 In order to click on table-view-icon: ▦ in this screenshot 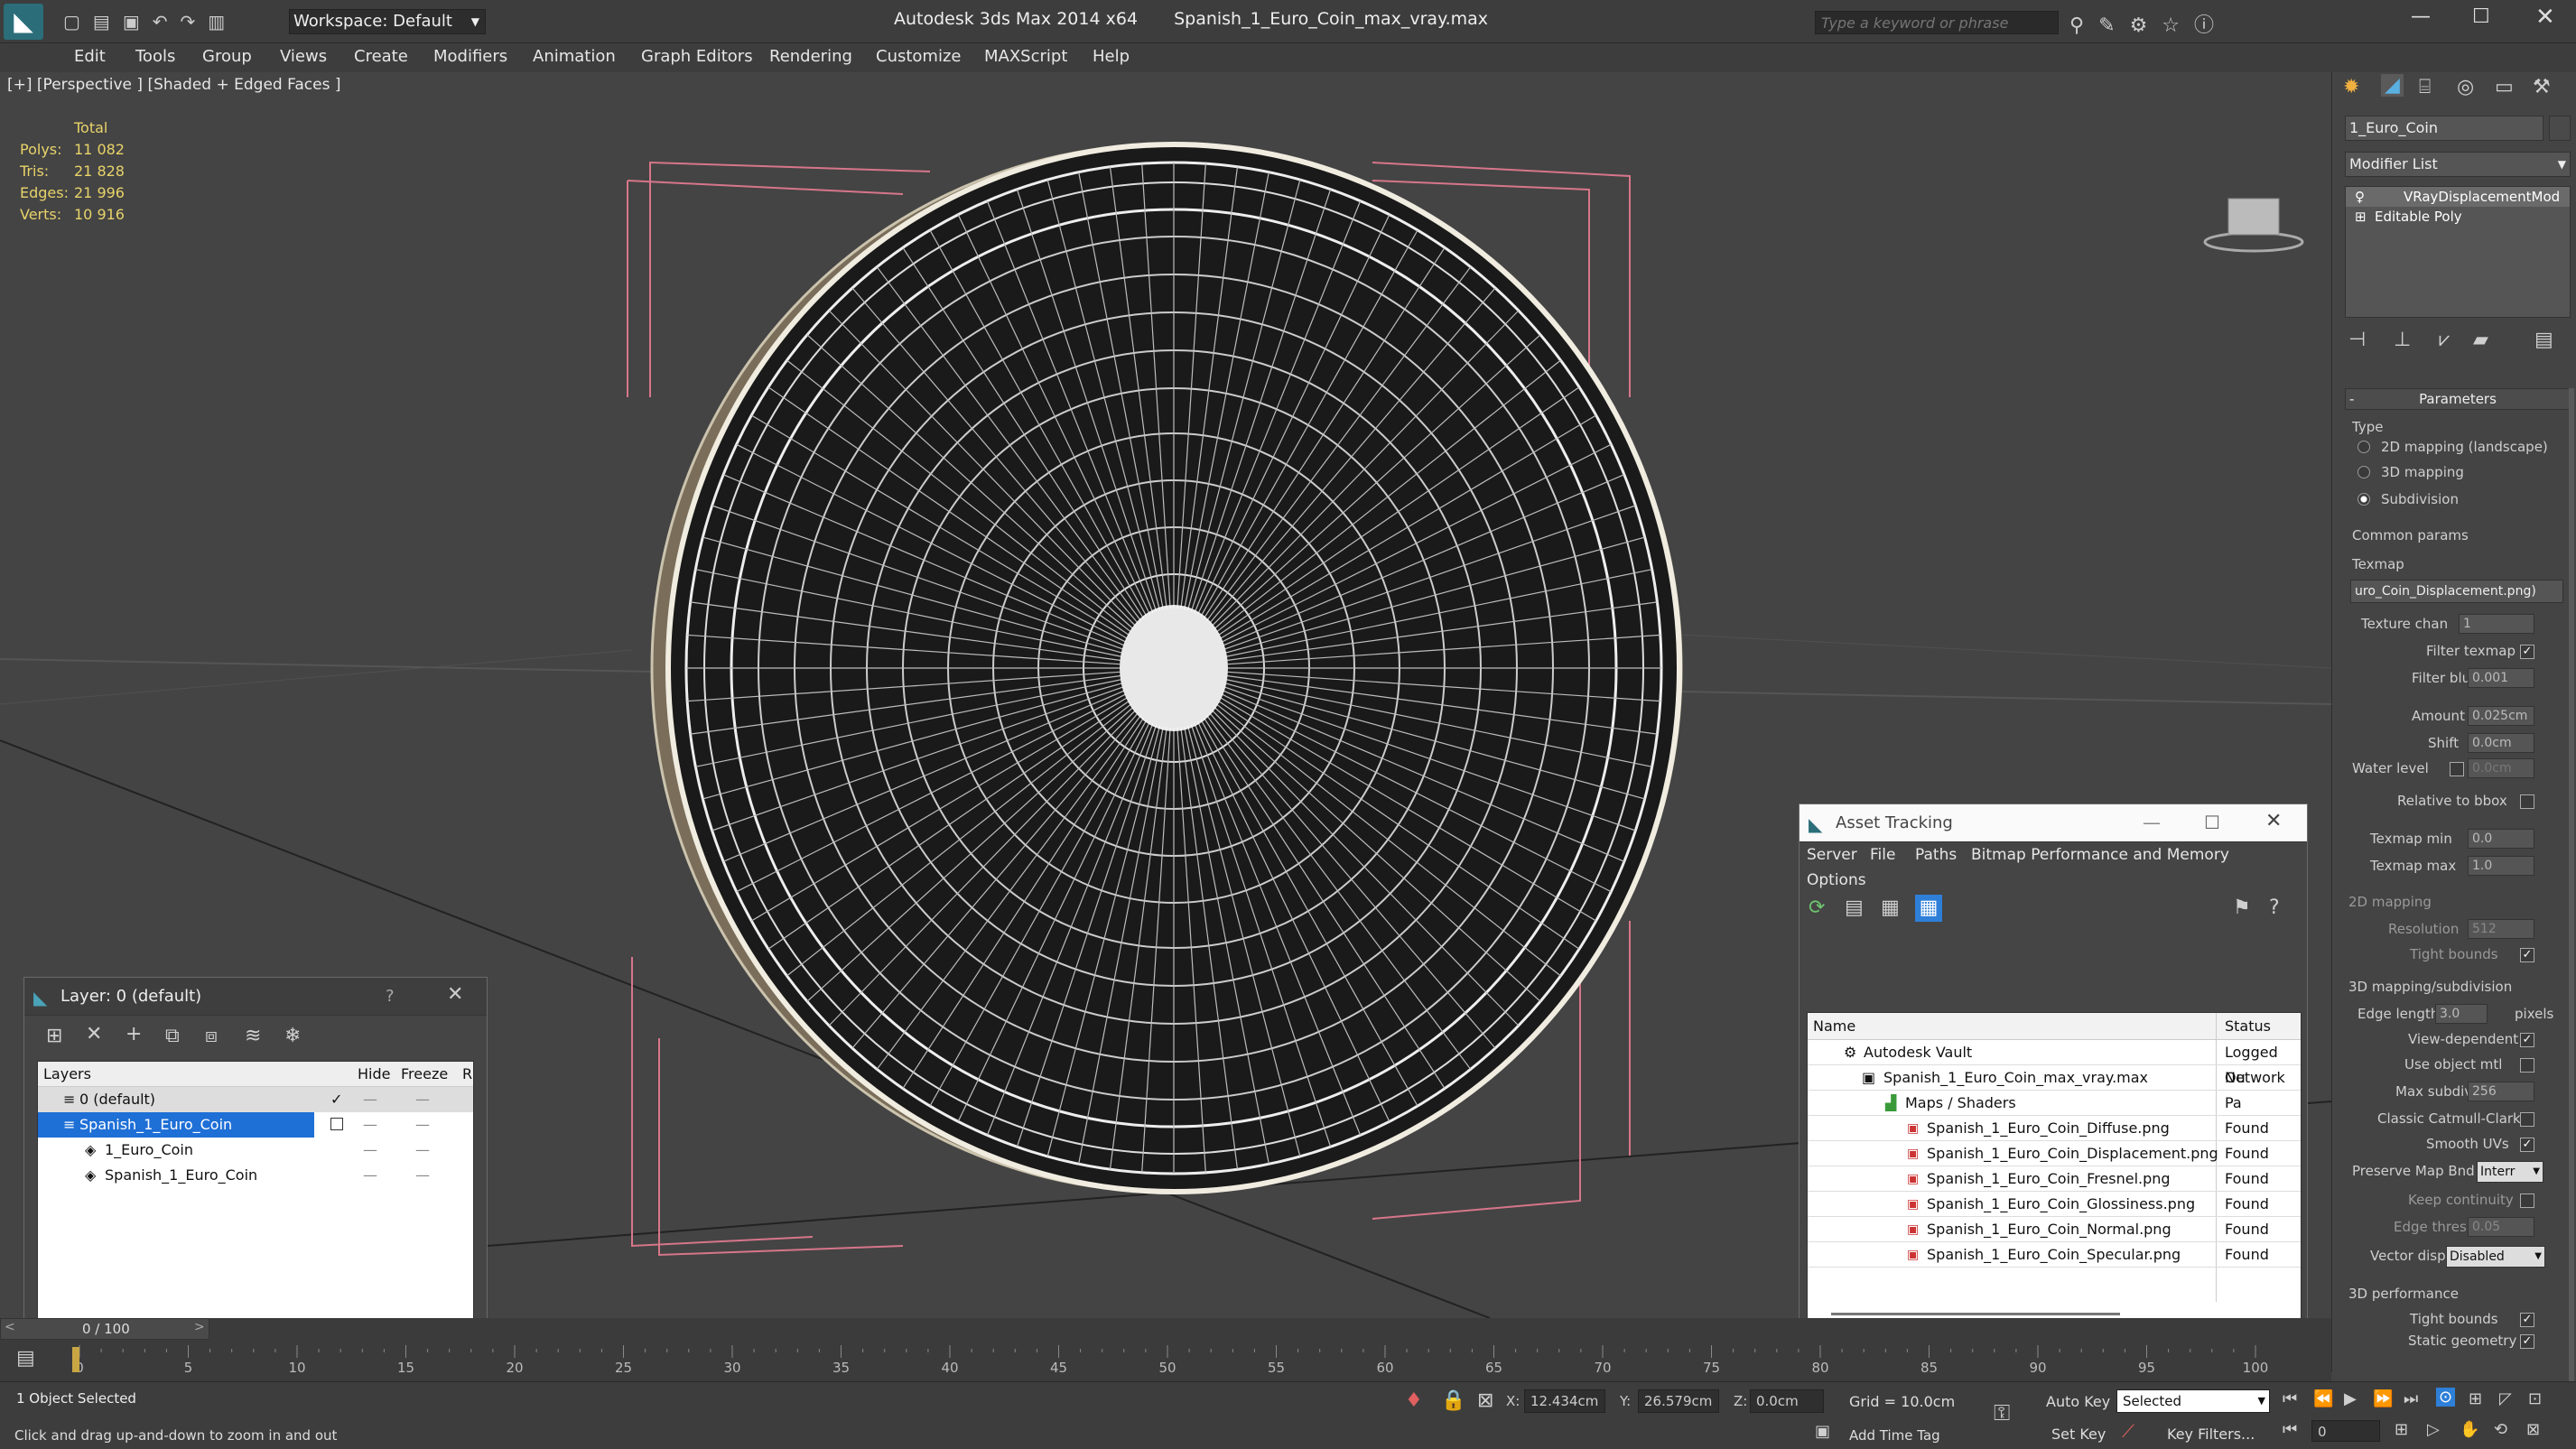, I will do `click(1928, 908)`.